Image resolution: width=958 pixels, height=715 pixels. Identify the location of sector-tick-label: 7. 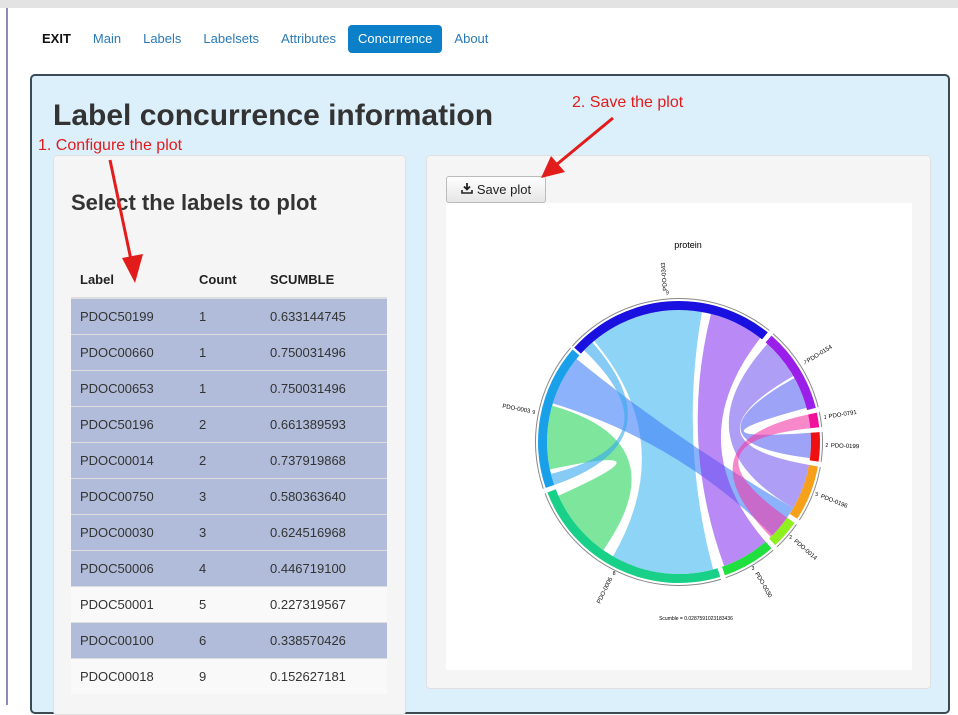
(805, 364).